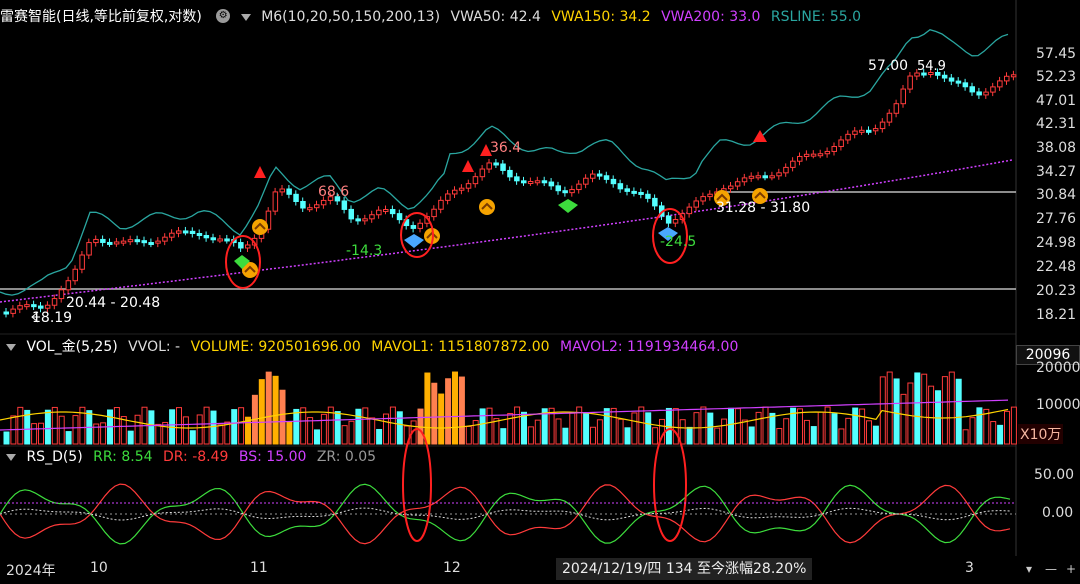 Image resolution: width=1080 pixels, height=584 pixels. What do you see at coordinates (1058, 405) in the screenshot?
I see `axis-tick: 10000` at bounding box center [1058, 405].